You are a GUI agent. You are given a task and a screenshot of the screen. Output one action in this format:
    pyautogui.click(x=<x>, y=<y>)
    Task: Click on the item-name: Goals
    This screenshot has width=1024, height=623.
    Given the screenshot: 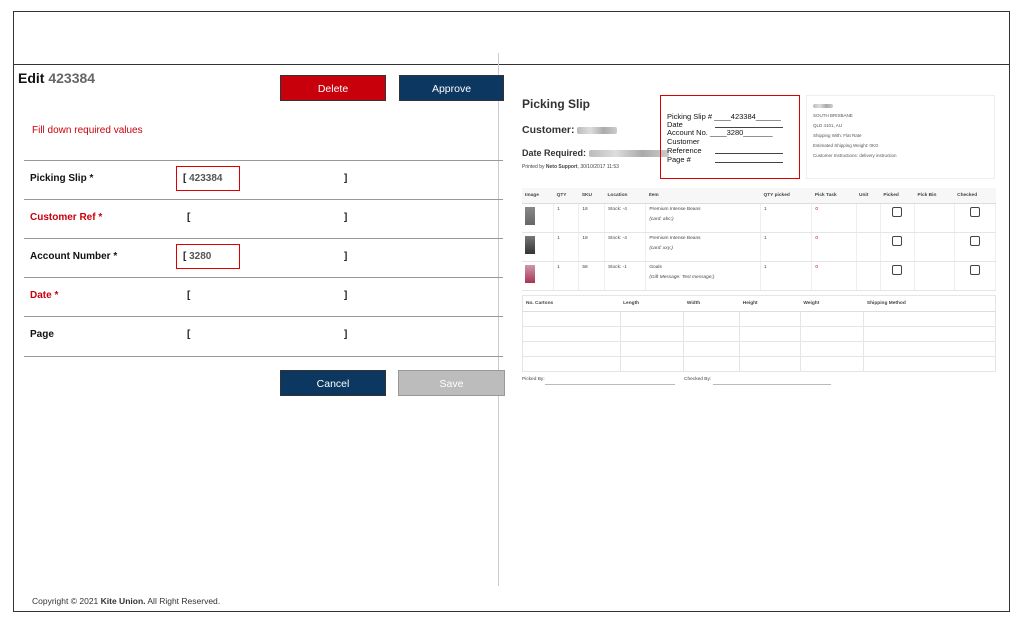 What is the action you would take?
    pyautogui.click(x=655, y=267)
    